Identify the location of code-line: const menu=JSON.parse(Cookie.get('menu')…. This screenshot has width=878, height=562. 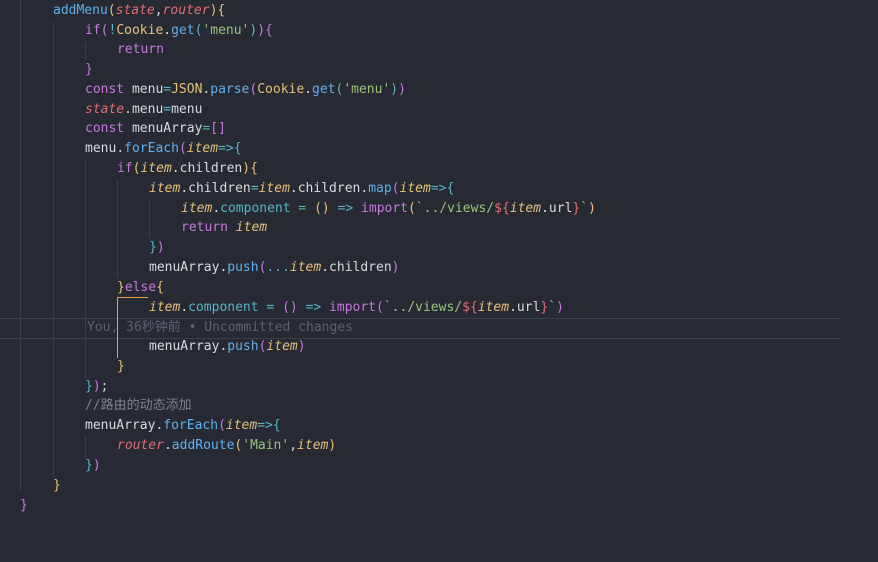
(245, 89).